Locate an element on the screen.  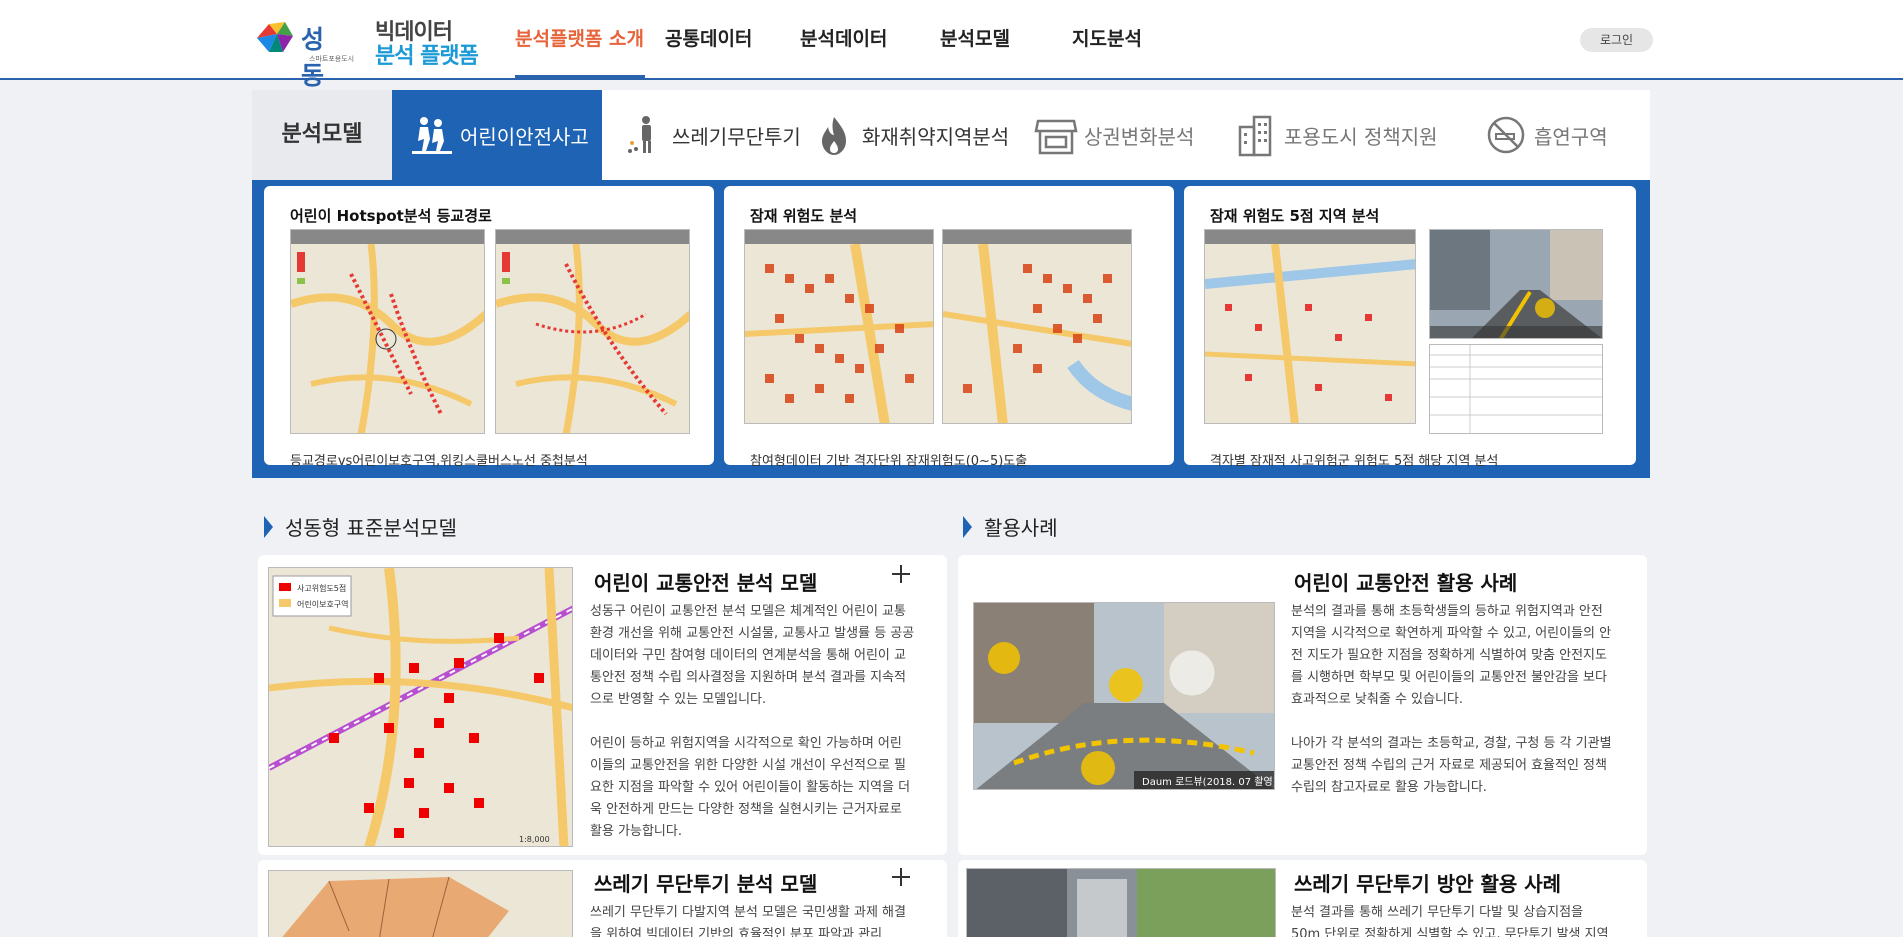
street-dumping-photo-image is located at coordinates (1121, 902).